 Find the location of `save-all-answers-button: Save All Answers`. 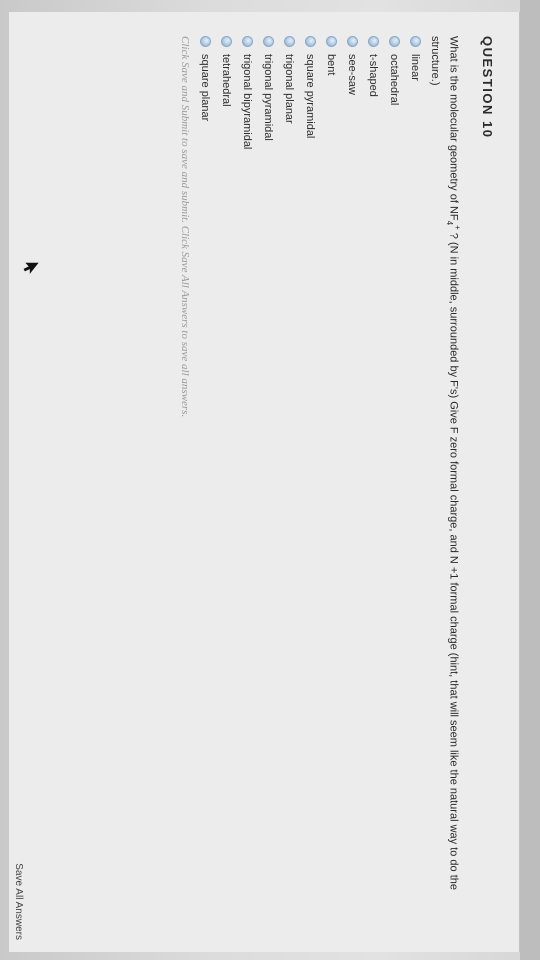

save-all-answers-button: Save All Answers is located at coordinates (19, 900).